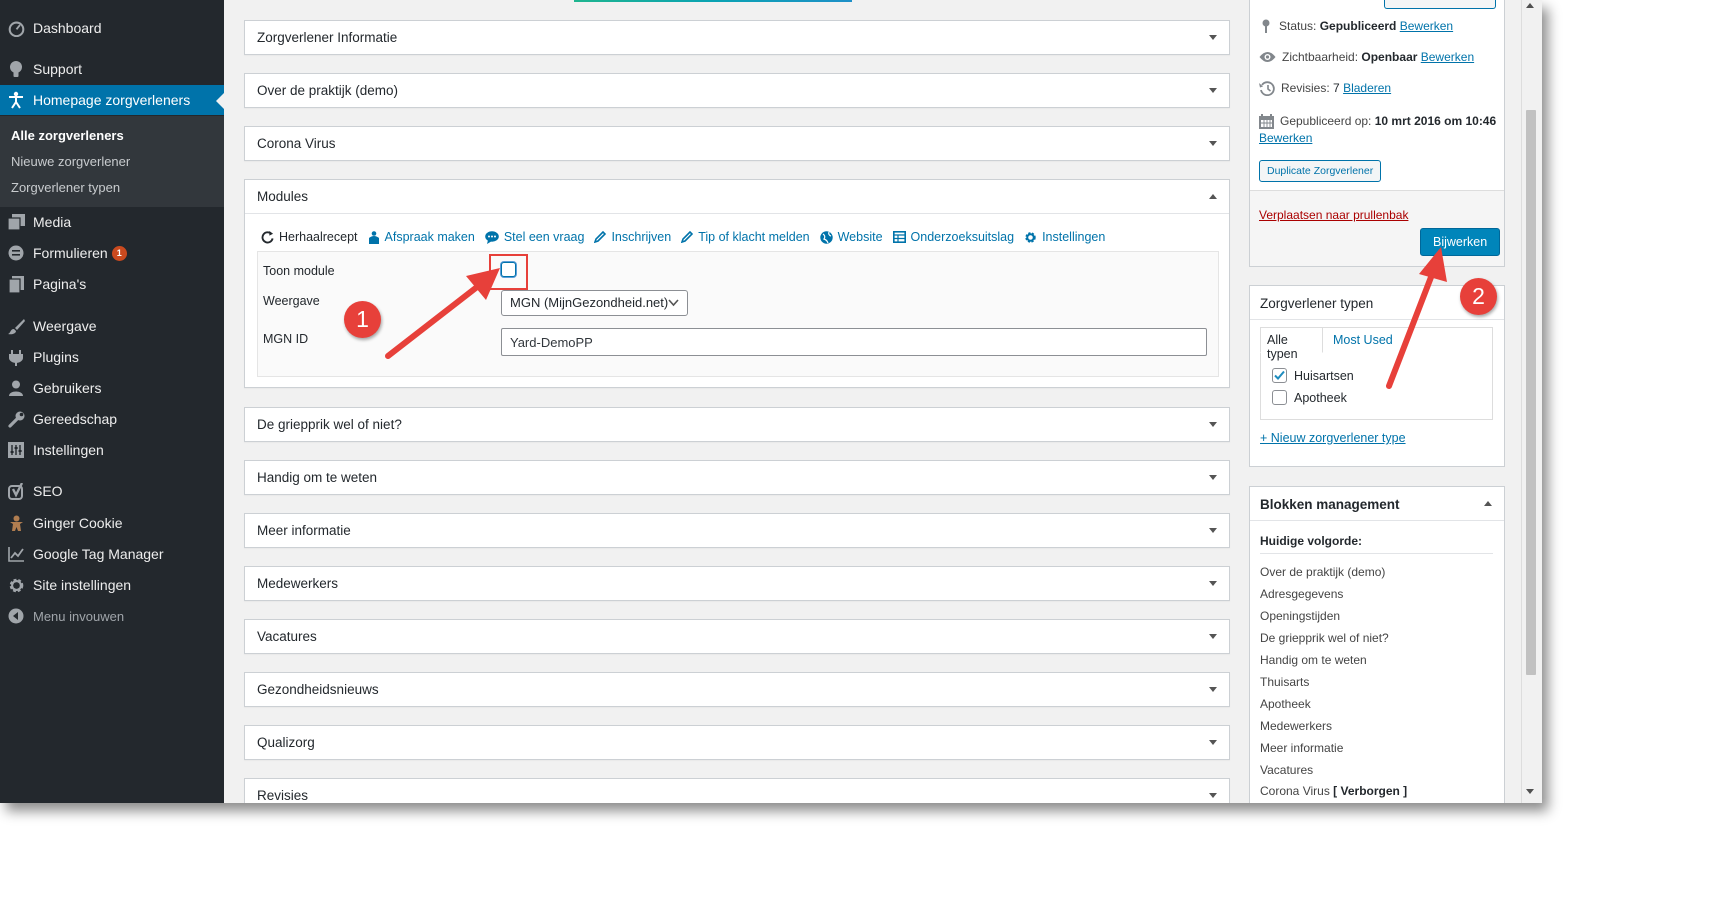  What do you see at coordinates (362, 319) in the screenshot?
I see `step-1-marker: 1` at bounding box center [362, 319].